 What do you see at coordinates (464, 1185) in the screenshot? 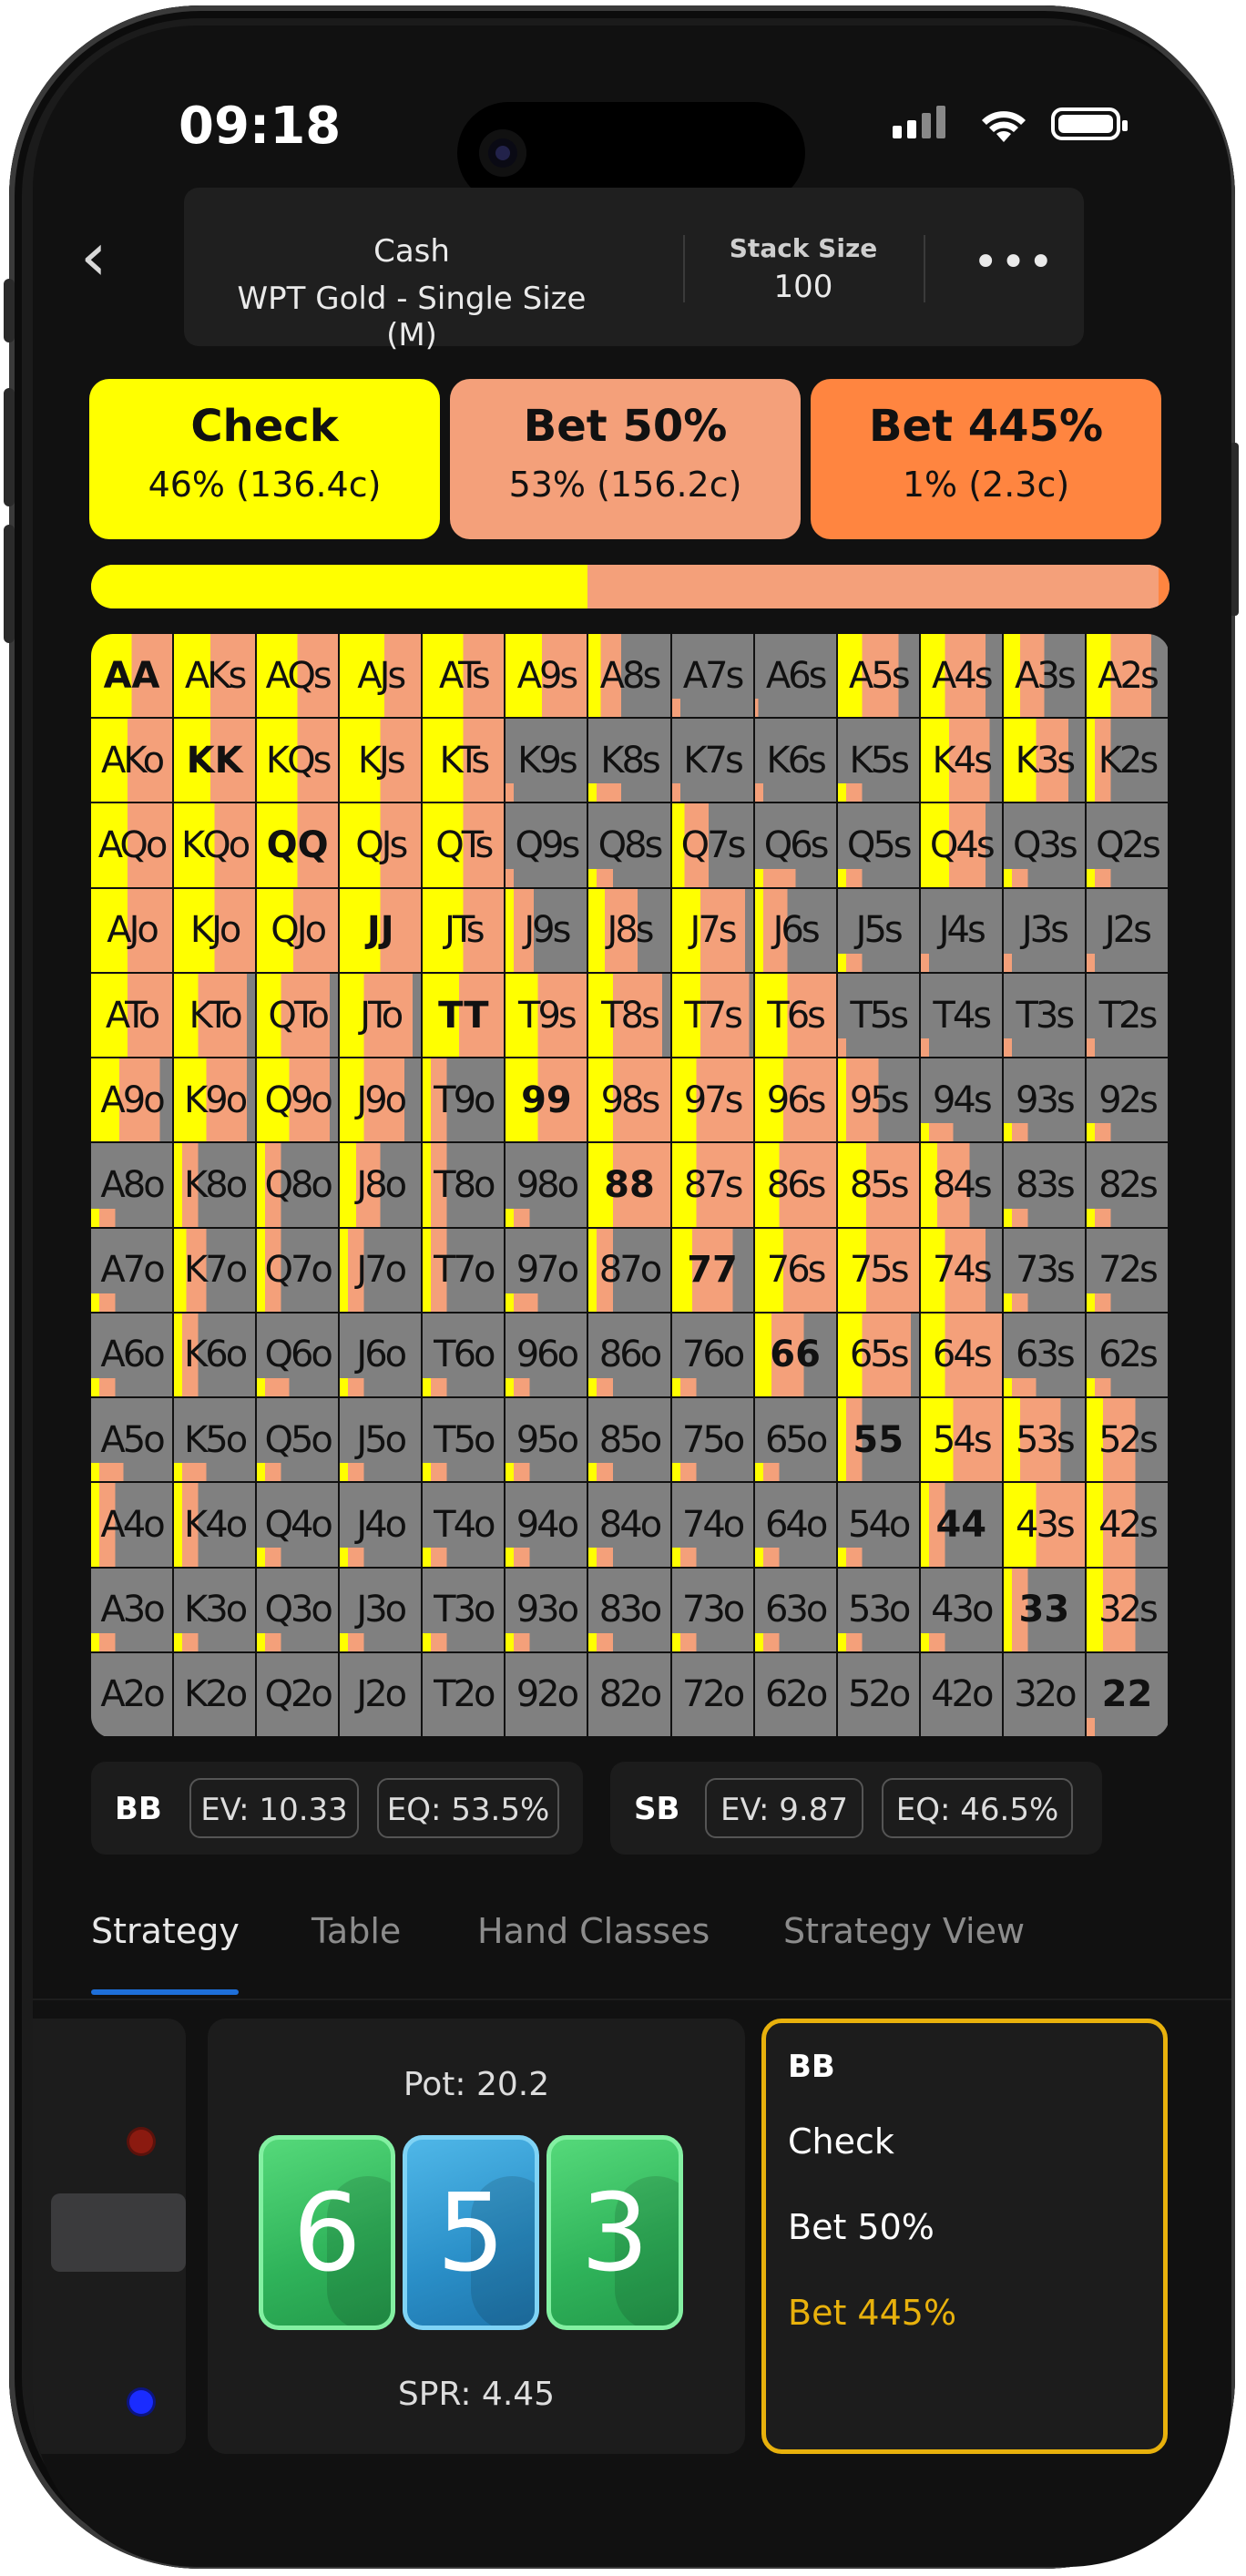
I see `hand-cell: T8o` at bounding box center [464, 1185].